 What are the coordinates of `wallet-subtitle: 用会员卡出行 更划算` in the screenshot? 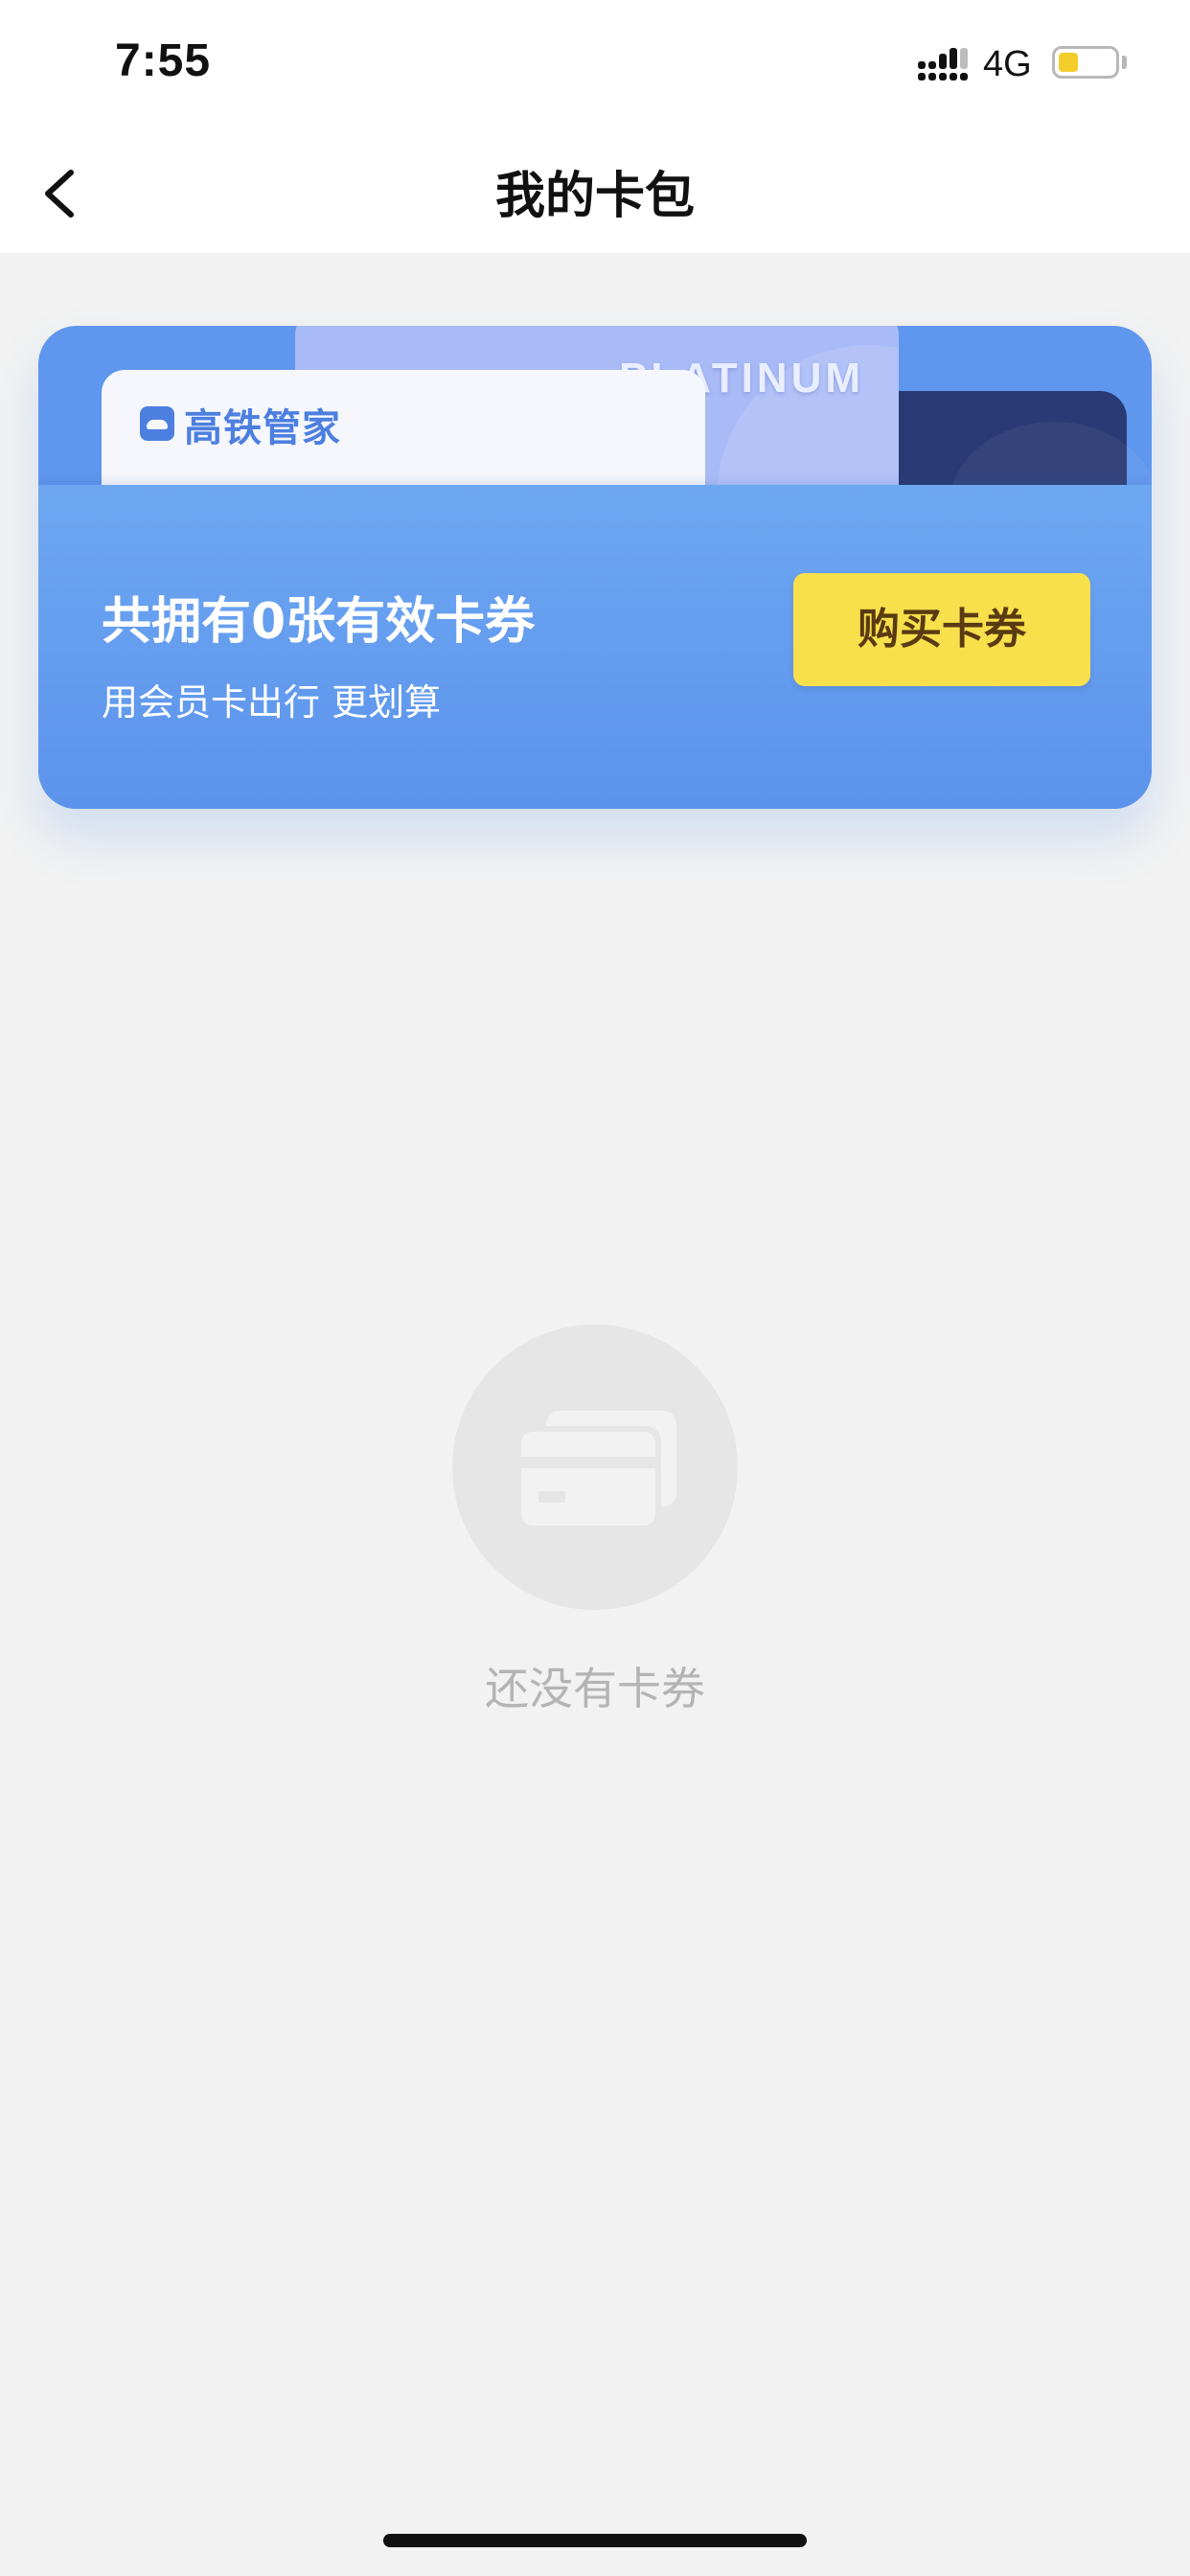 It's located at (272, 702).